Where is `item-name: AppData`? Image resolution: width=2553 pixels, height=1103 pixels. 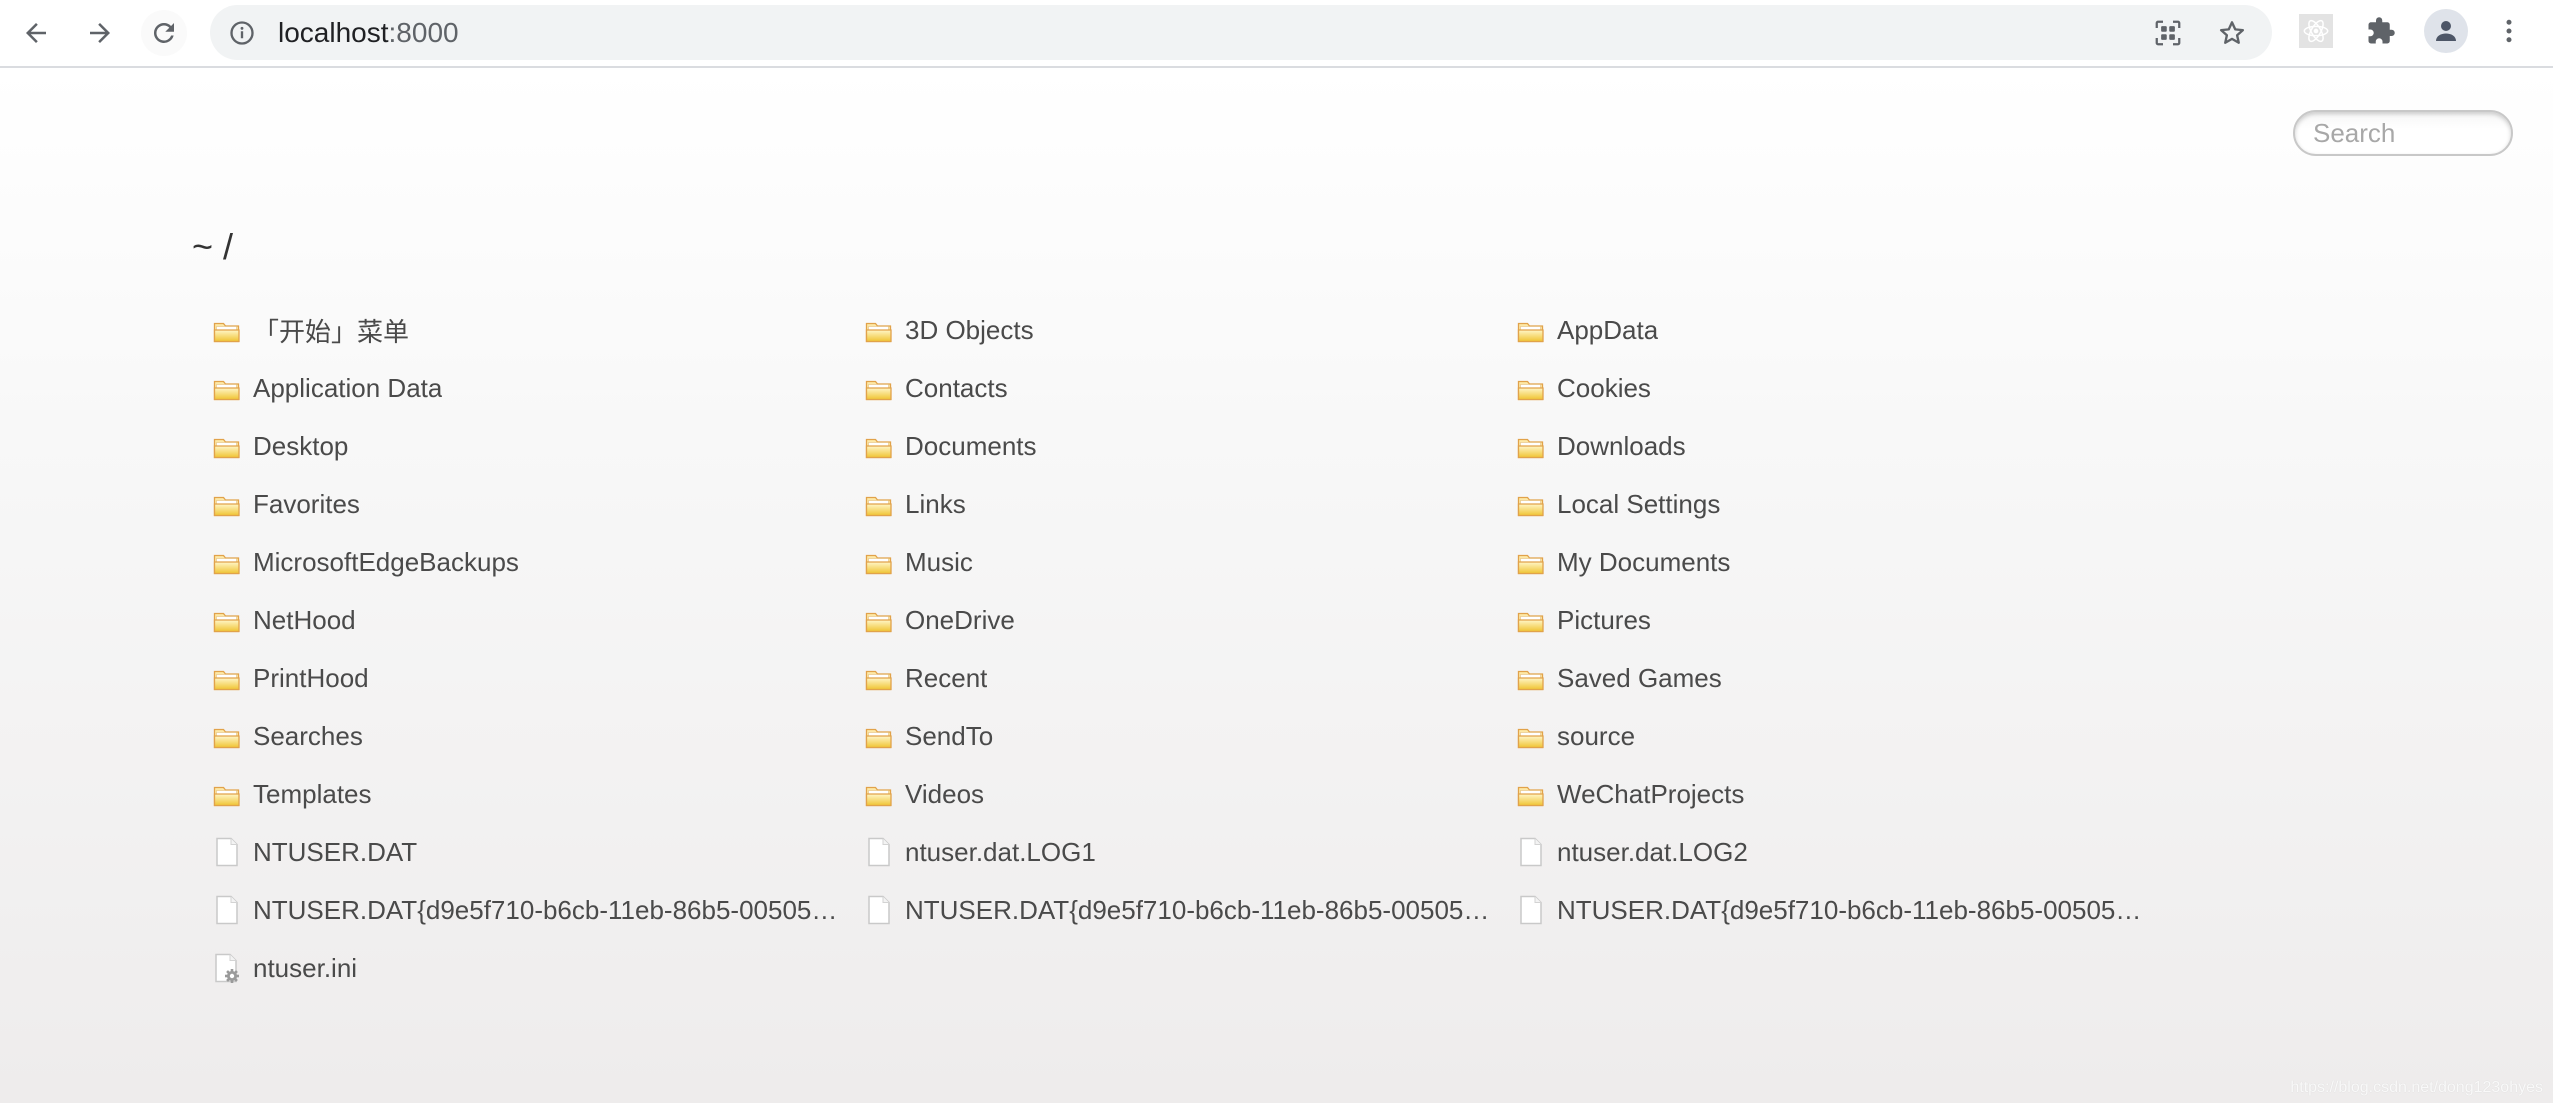 item-name: AppData is located at coordinates (1607, 330).